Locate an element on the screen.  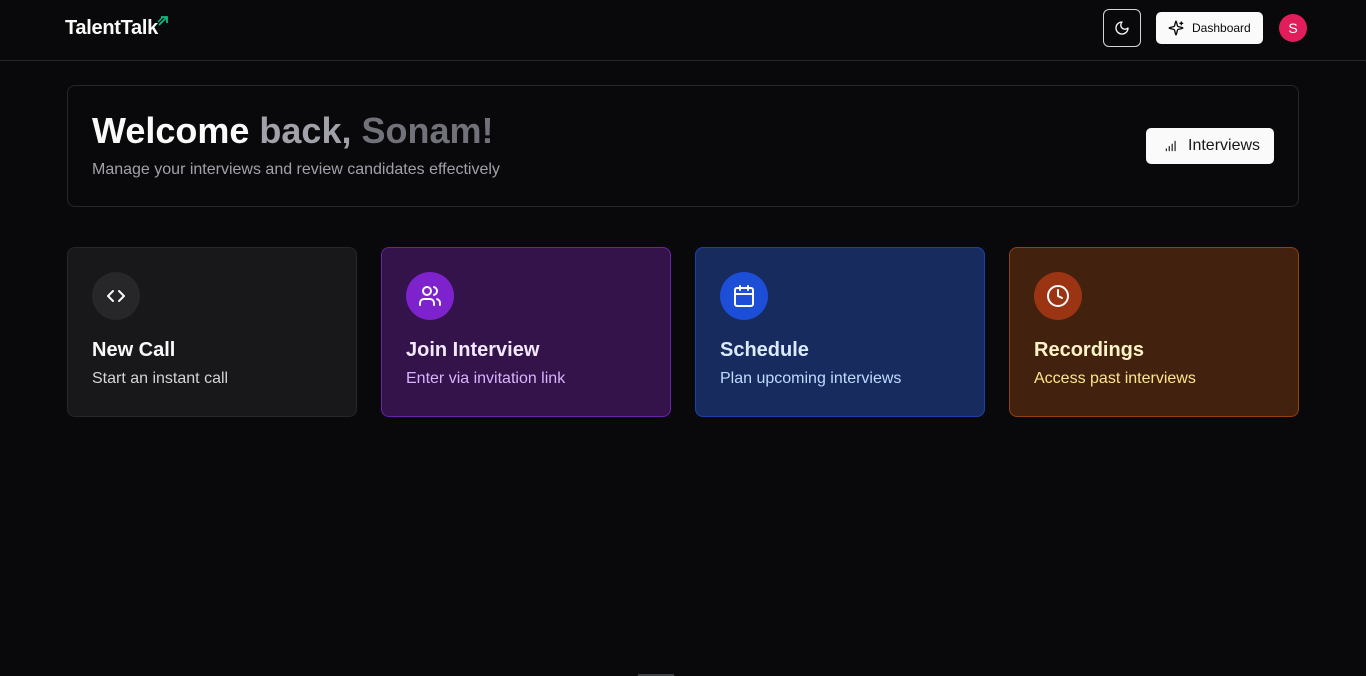
card-subtitle: Access past interviews is located at coordinates (1115, 378).